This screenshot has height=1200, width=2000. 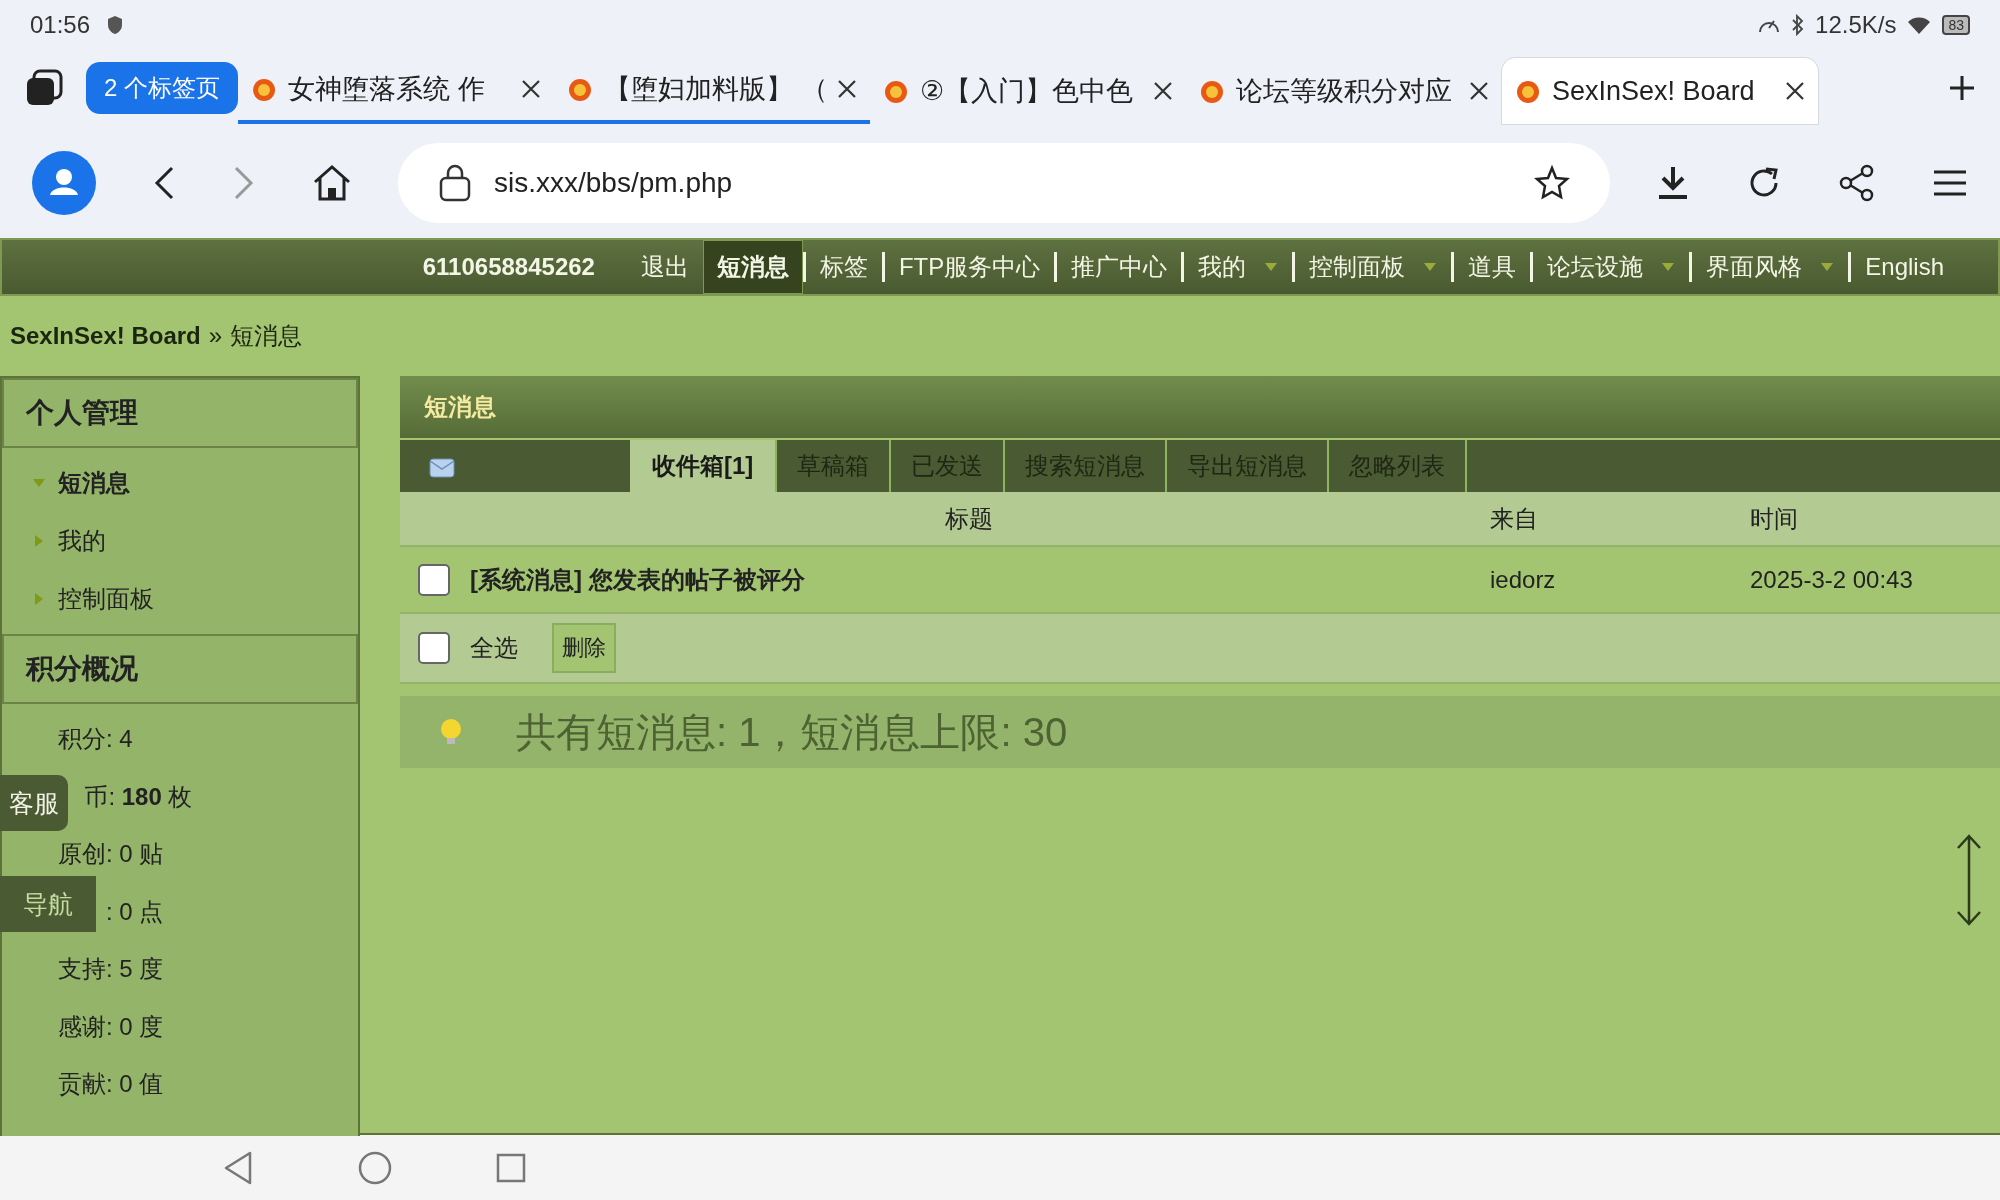 What do you see at coordinates (162, 88) in the screenshot?
I see `tab-group-chip: 2 个标签页` at bounding box center [162, 88].